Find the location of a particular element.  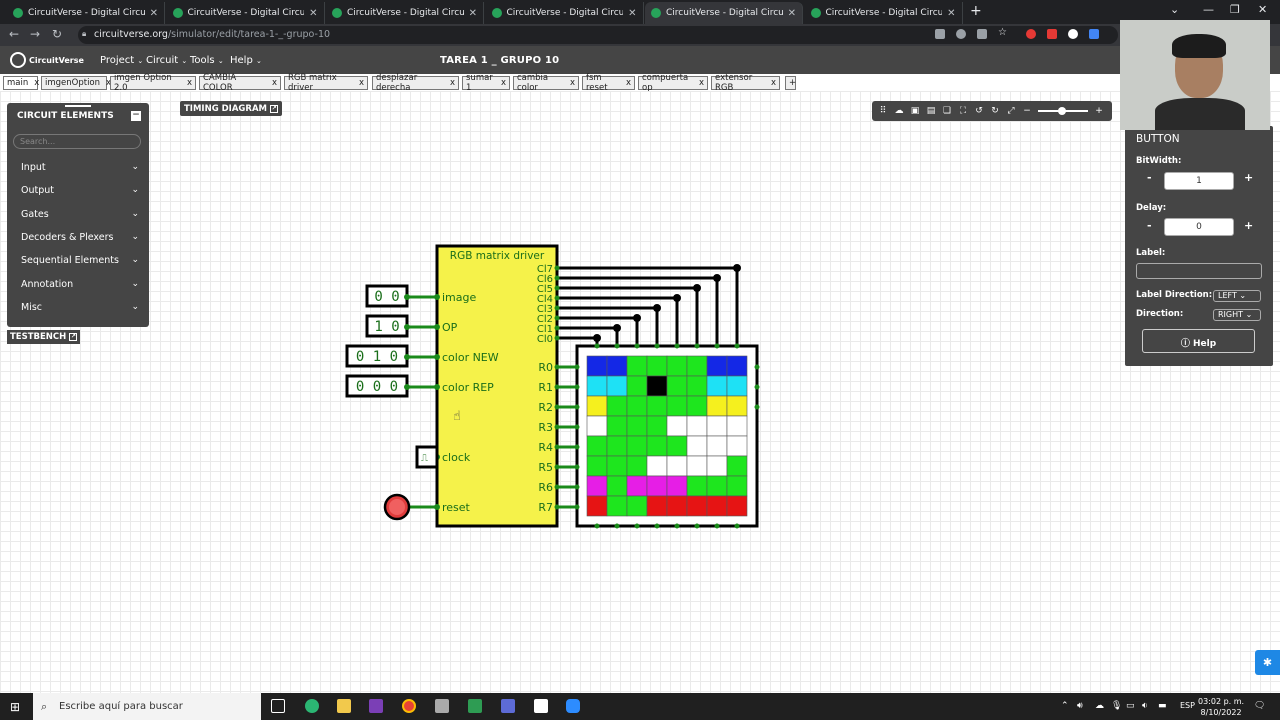

speaker-icon: 🔊︎ is located at coordinates (1080, 706).